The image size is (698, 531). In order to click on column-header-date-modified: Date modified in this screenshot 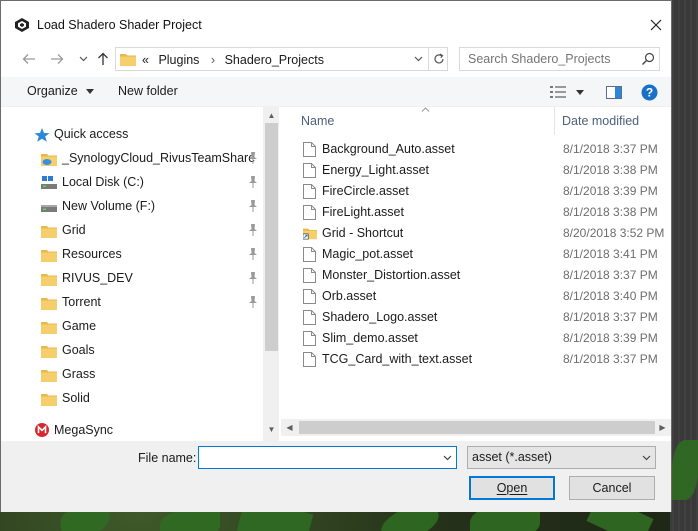, I will do `click(600, 121)`.